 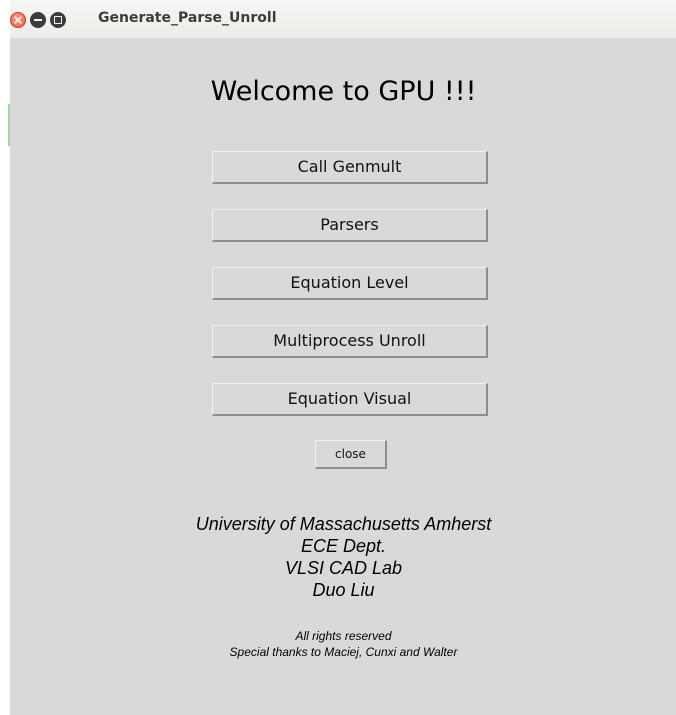 What do you see at coordinates (18, 20) in the screenshot?
I see `window-close-icon` at bounding box center [18, 20].